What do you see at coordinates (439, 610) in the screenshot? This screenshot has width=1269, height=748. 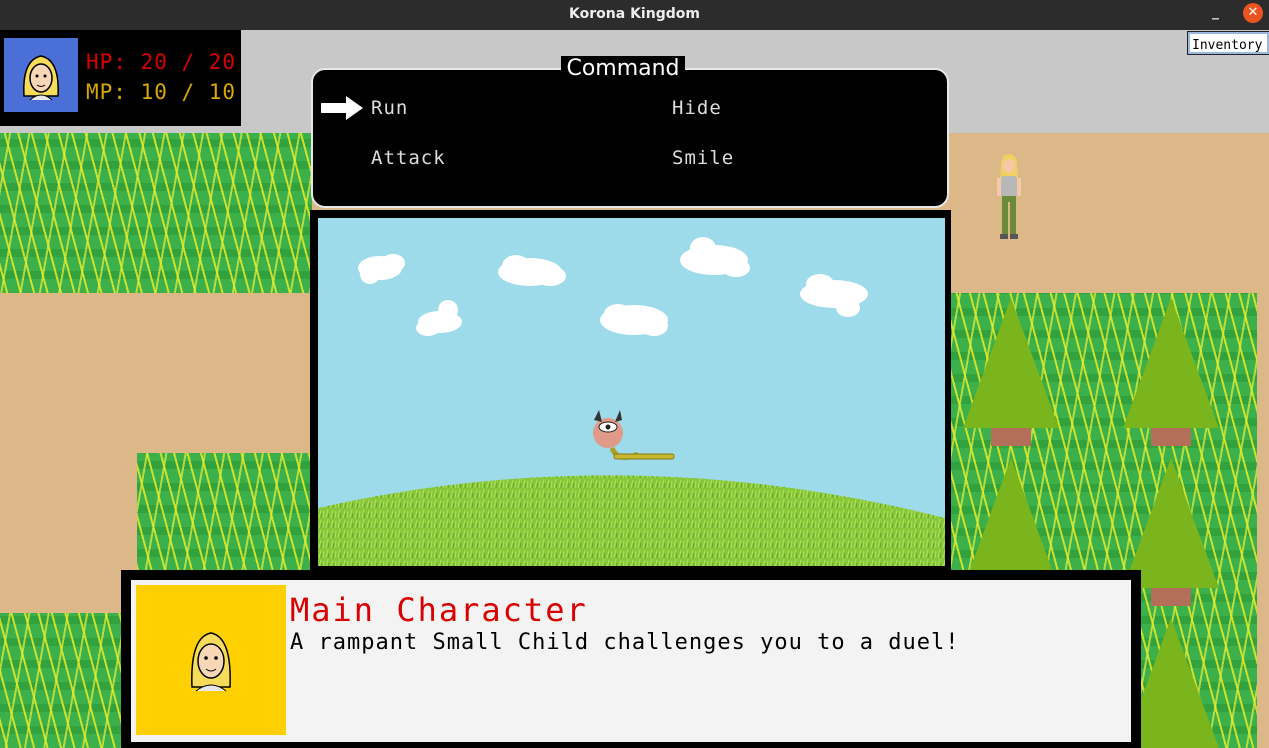 I see `speaker-name: Main Character` at bounding box center [439, 610].